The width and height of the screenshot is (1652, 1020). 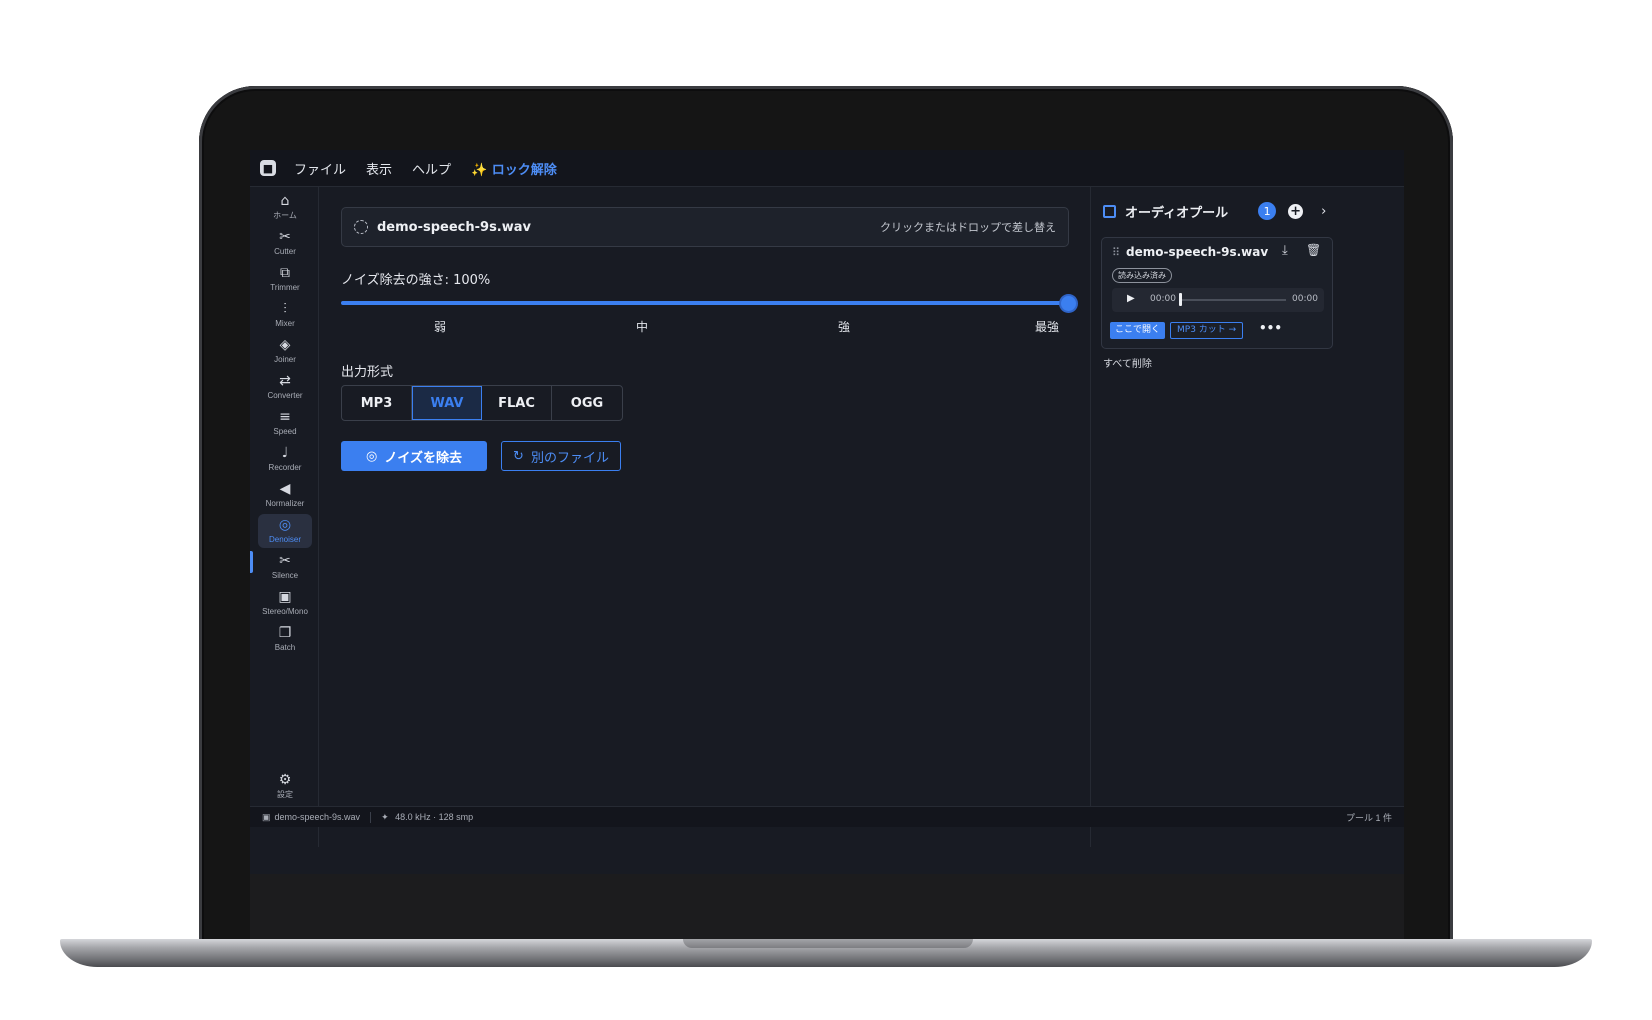 What do you see at coordinates (285, 431) in the screenshot?
I see `sidebar-item-label: Speed` at bounding box center [285, 431].